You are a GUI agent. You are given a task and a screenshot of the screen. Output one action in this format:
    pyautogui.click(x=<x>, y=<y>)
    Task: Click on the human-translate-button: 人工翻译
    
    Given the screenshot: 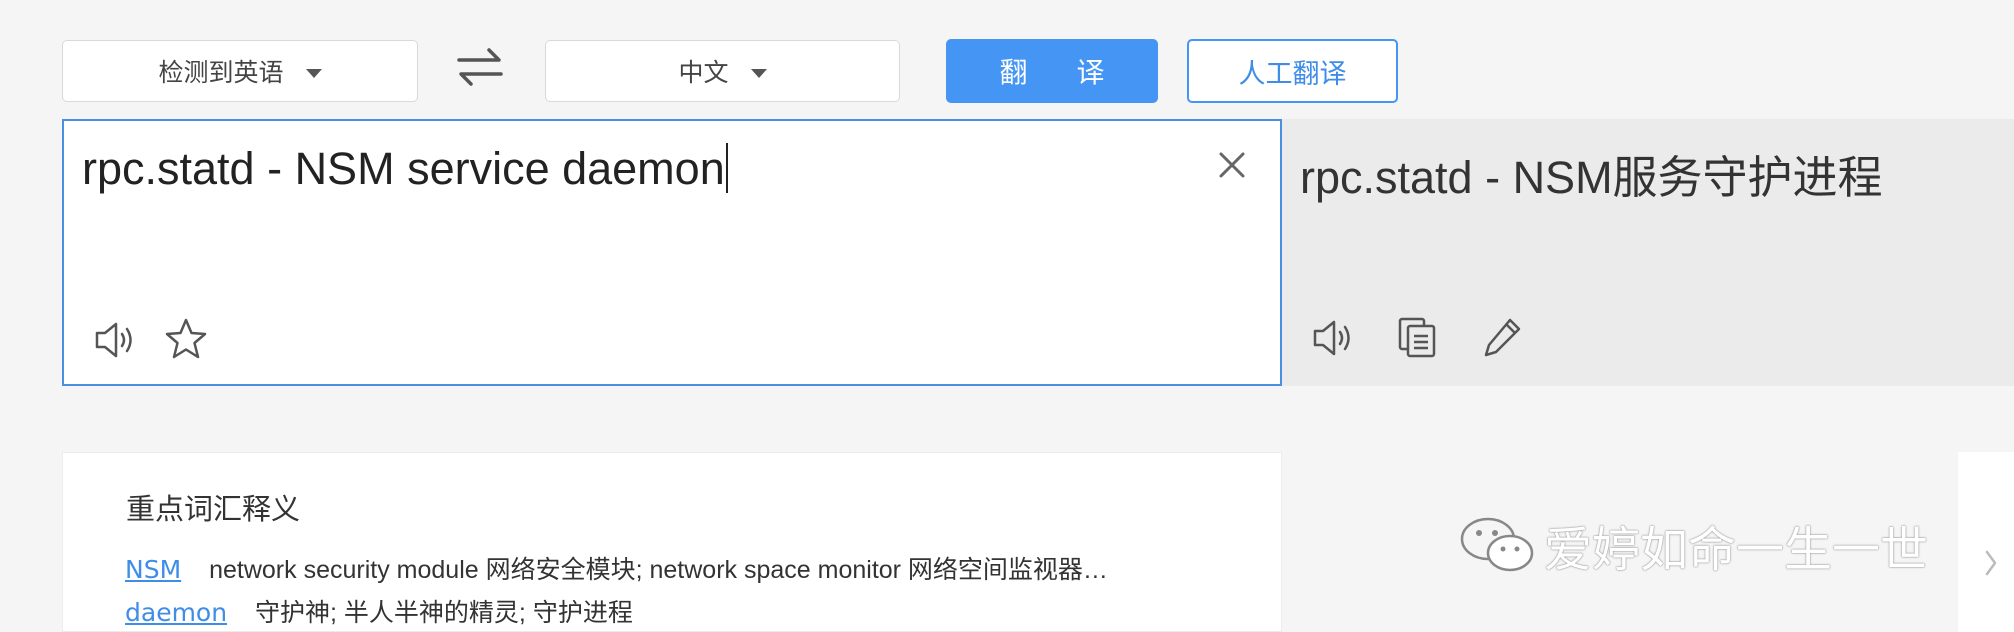 What is the action you would take?
    pyautogui.click(x=1292, y=71)
    